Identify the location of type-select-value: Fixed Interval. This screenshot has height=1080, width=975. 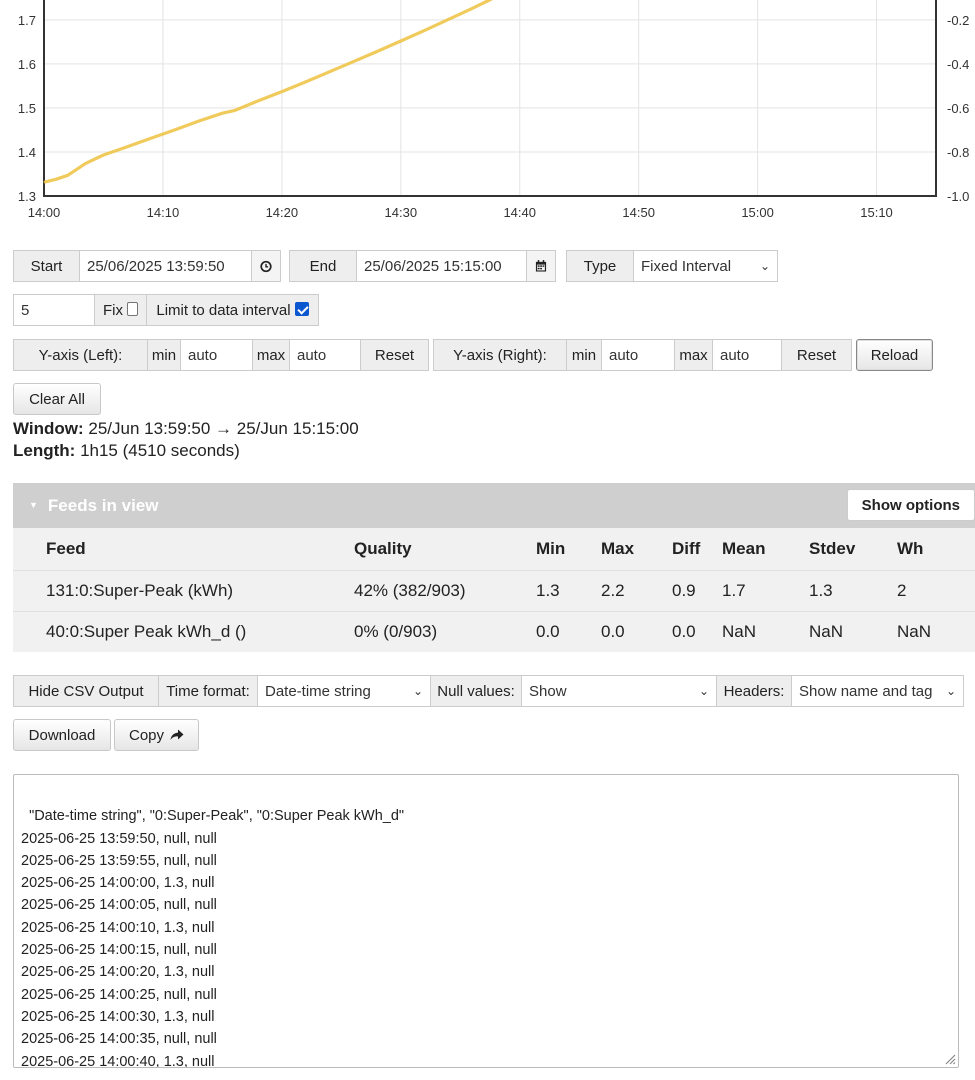
(686, 266).